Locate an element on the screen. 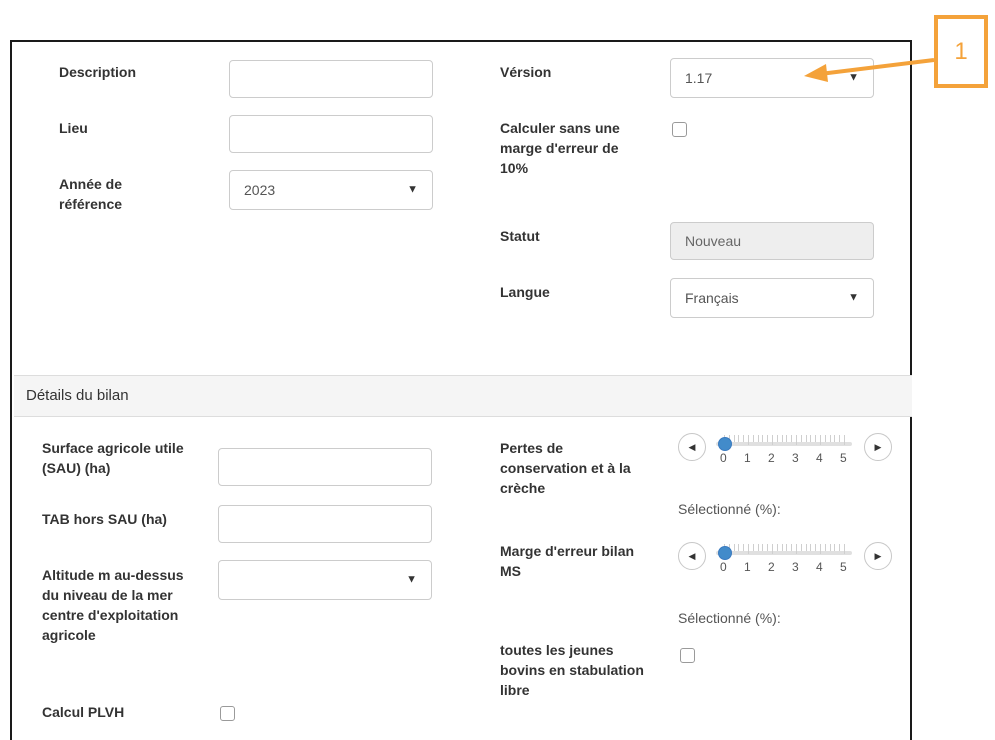 The height and width of the screenshot is (740, 995). annee-value: 2023 is located at coordinates (260, 190).